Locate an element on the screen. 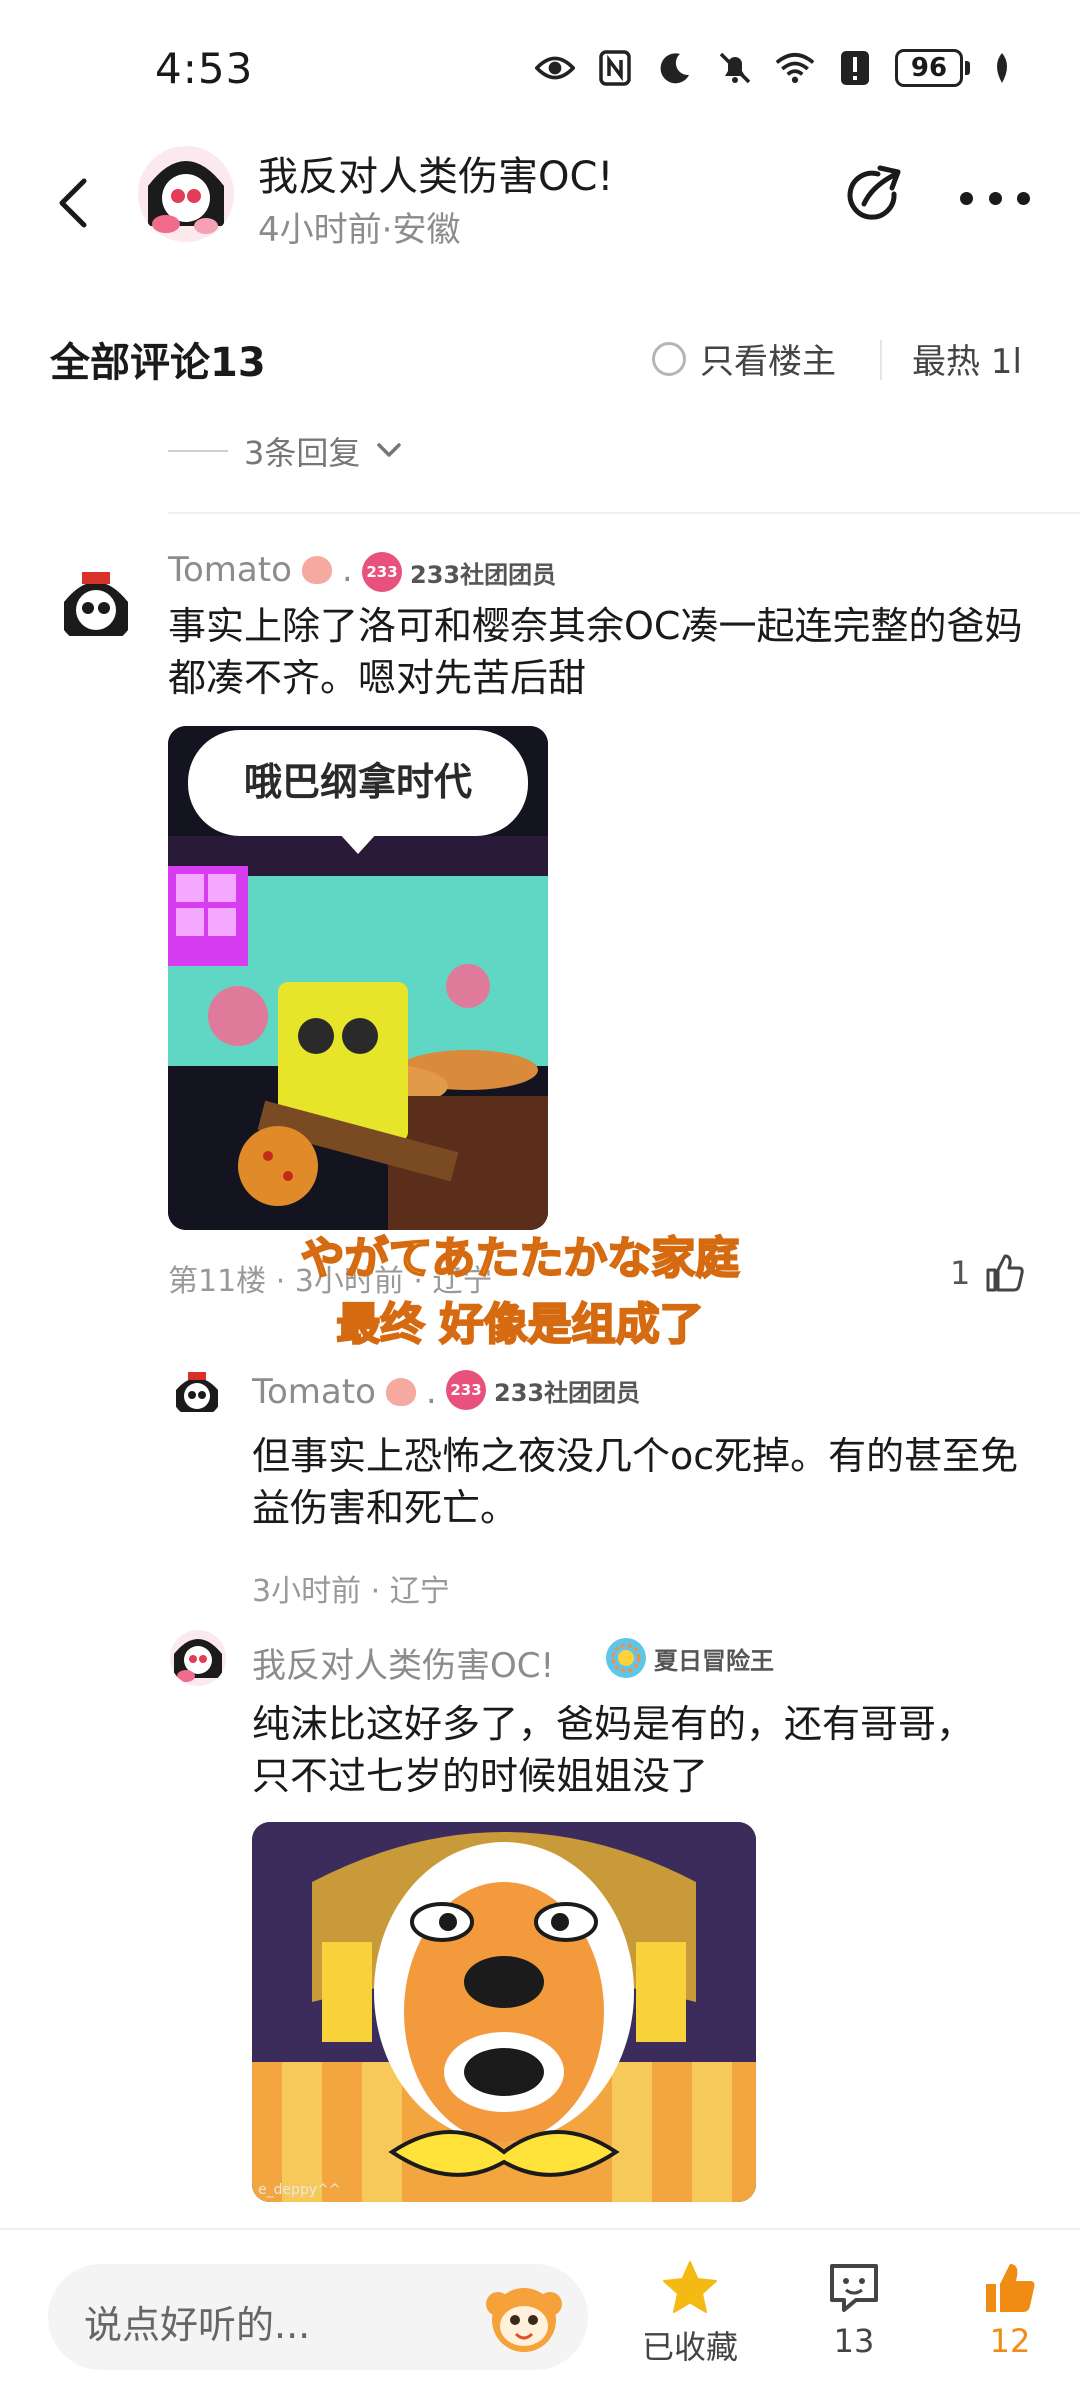 This screenshot has height=2400, width=1080. leaf-icon is located at coordinates (1002, 68).